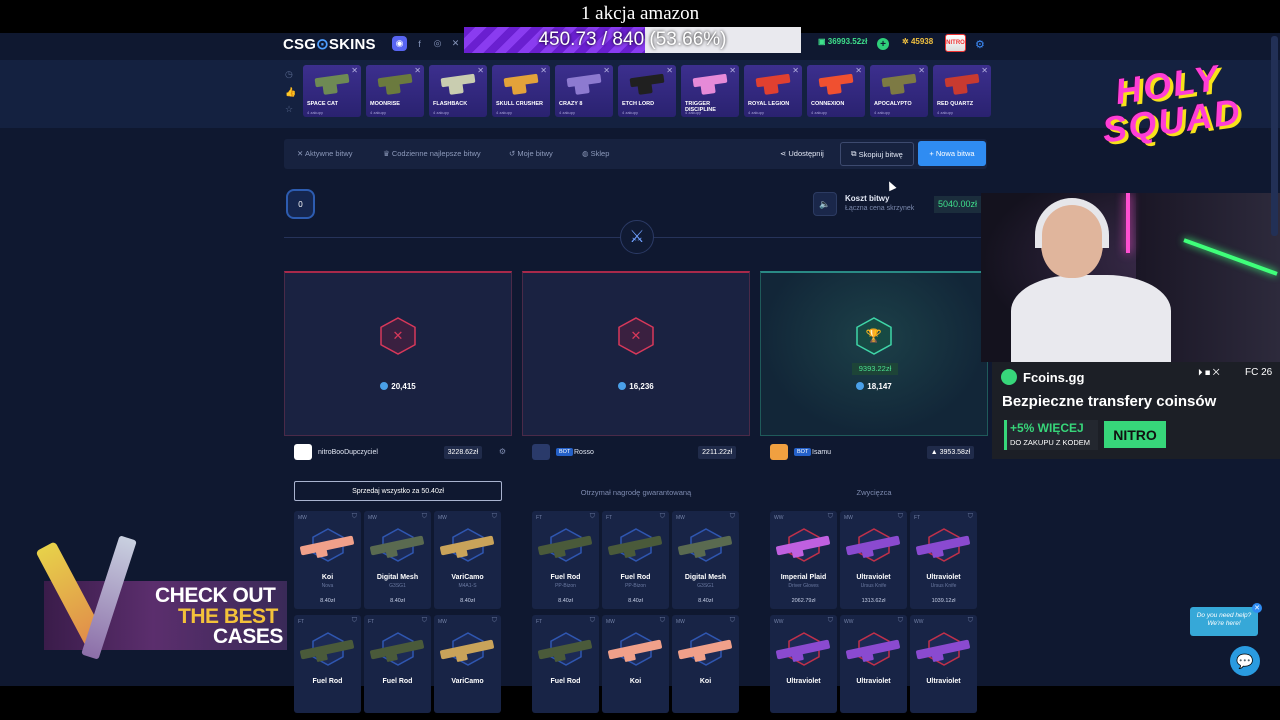 This screenshot has width=1280, height=720. What do you see at coordinates (875, 369) in the screenshot?
I see `win-amount: 9393.22zł` at bounding box center [875, 369].